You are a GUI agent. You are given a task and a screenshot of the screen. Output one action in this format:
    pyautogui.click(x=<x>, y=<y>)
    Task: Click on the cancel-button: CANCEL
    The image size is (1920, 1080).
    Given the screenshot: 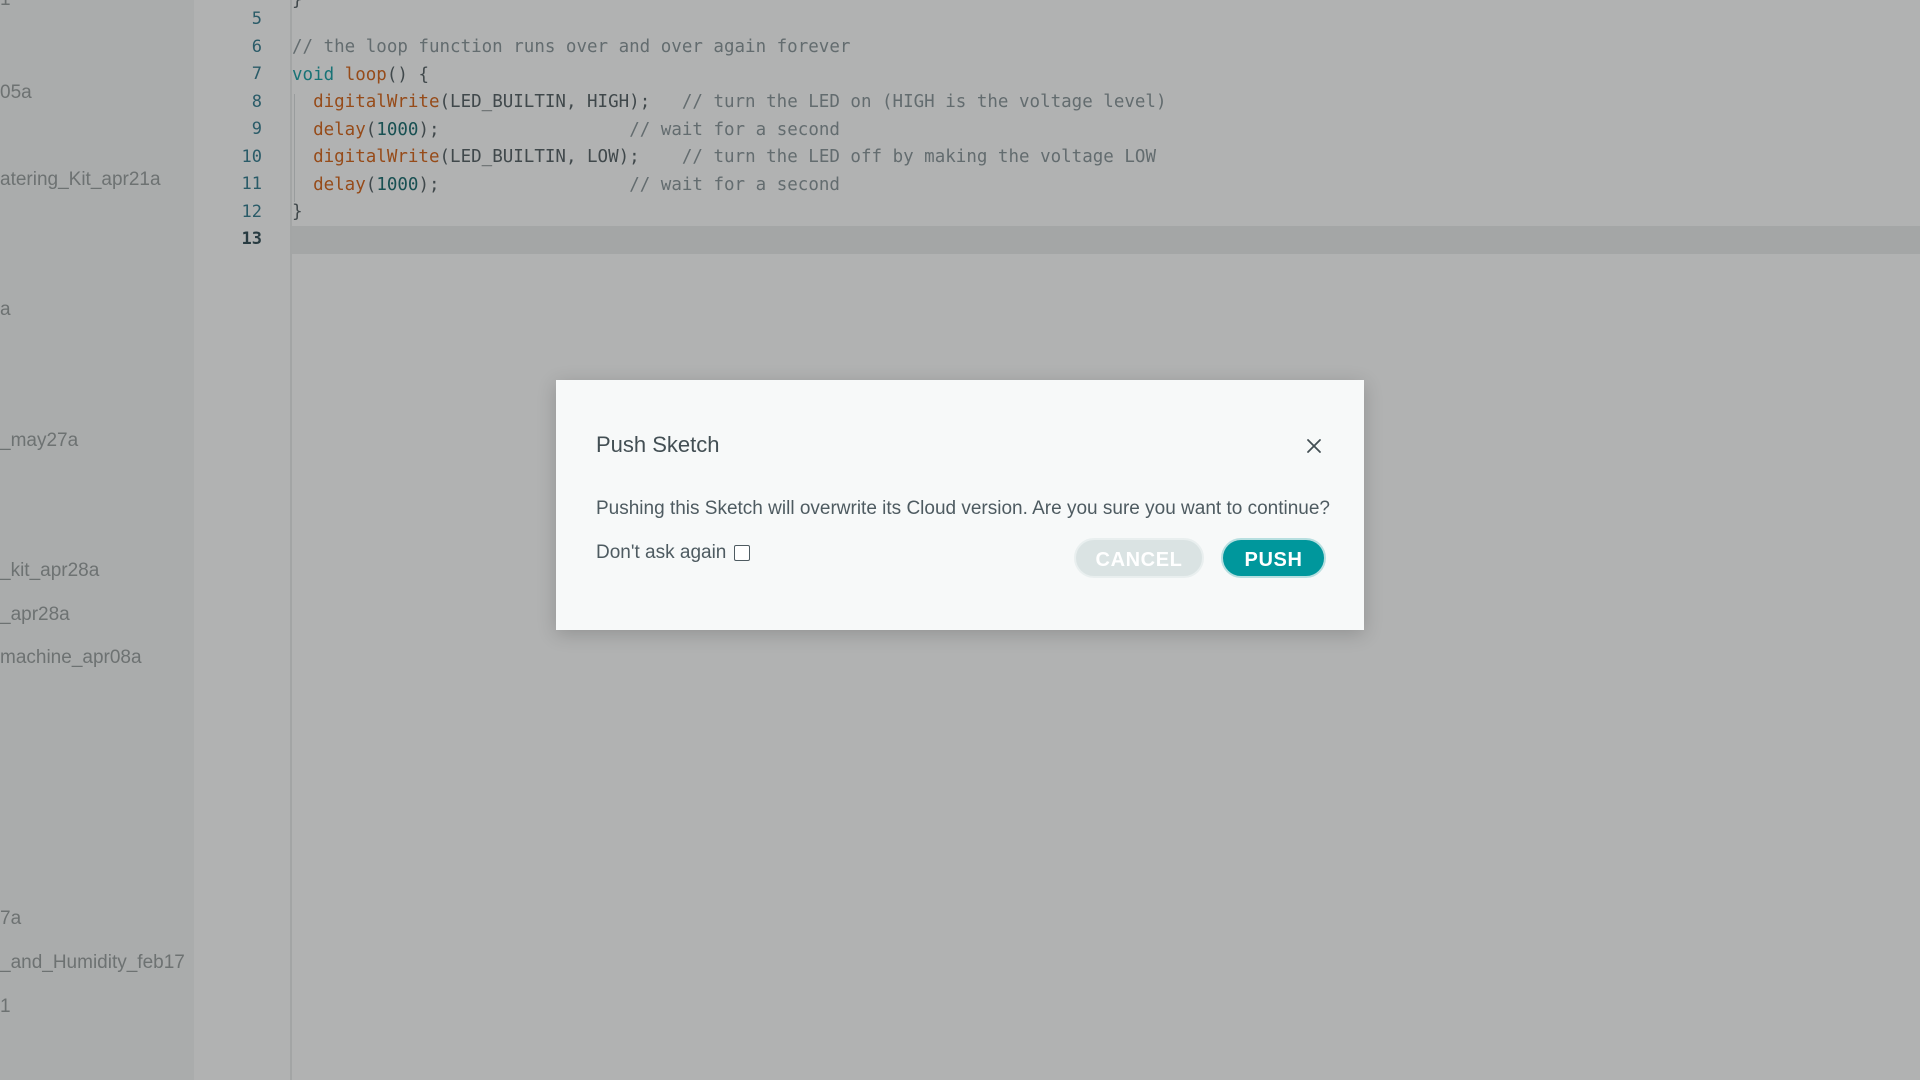 What is the action you would take?
    pyautogui.click(x=1139, y=558)
    